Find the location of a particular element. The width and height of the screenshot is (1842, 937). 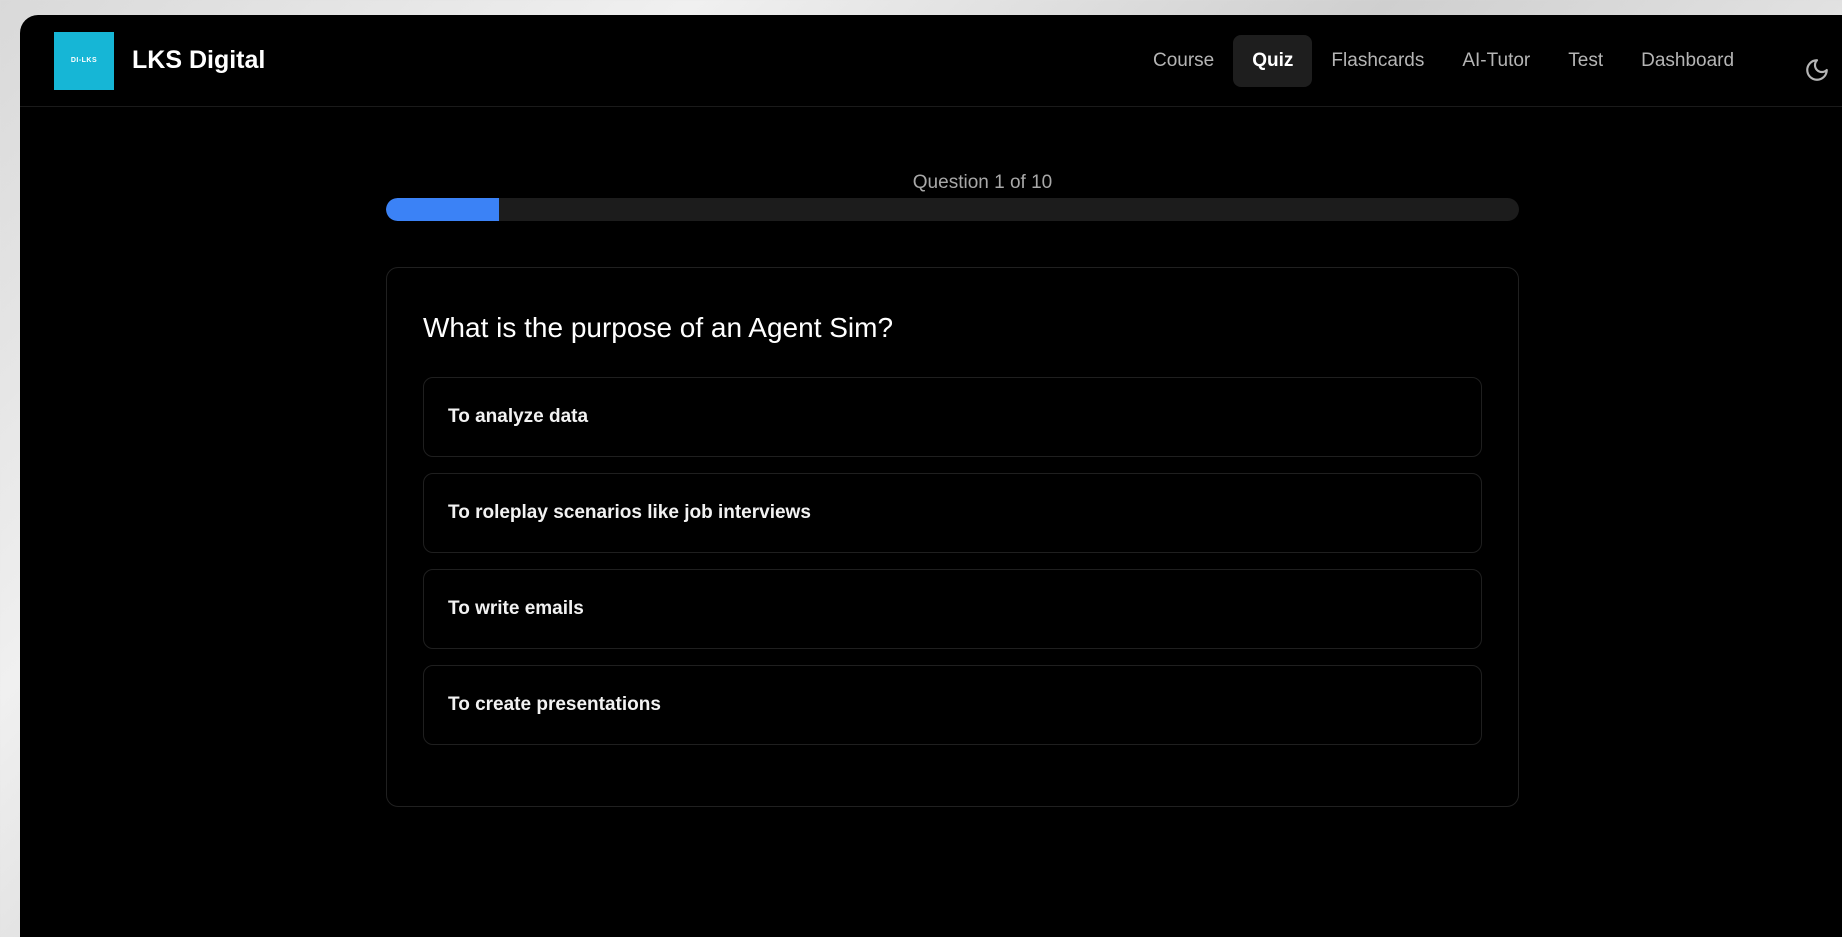

nav-item-dashboard: Dashboard is located at coordinates (1687, 61).